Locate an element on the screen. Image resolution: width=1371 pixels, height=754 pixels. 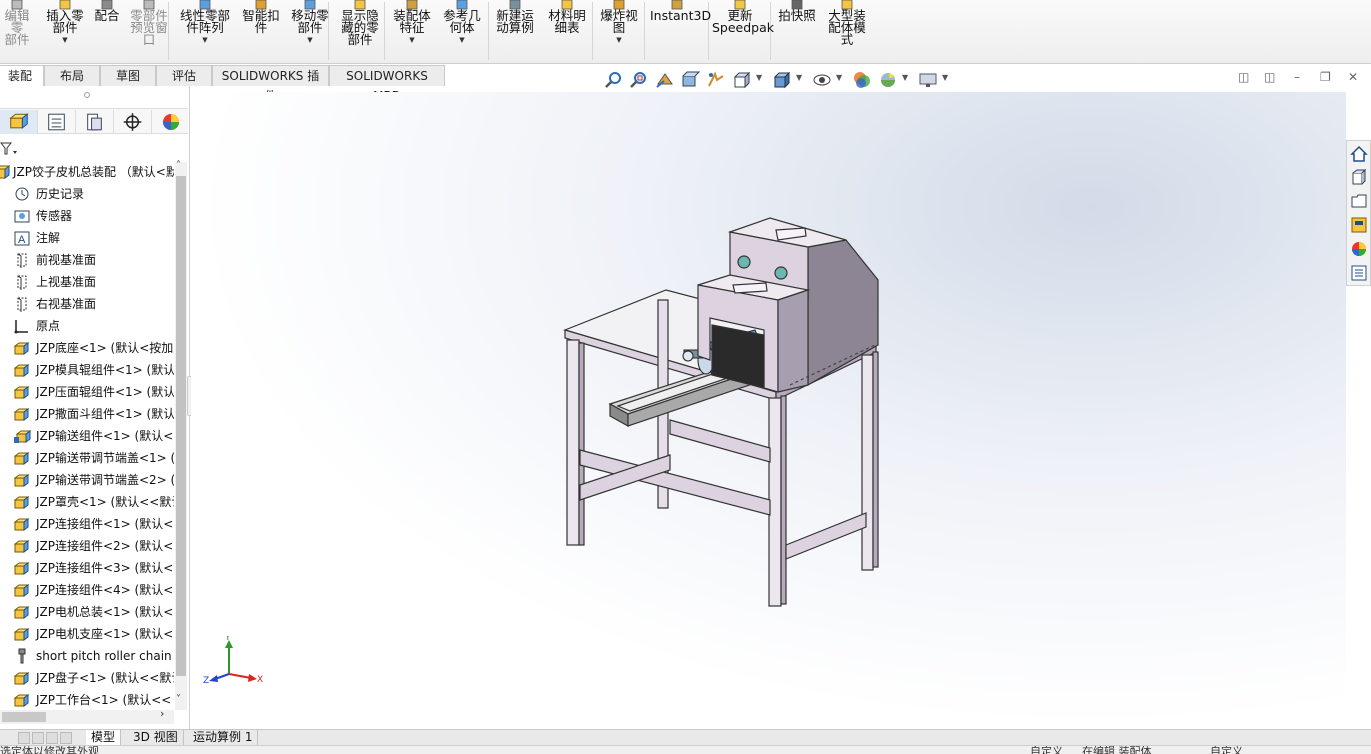
tree-vertical-scrollbar: ˄ ˅ is located at coordinates (181, 435).